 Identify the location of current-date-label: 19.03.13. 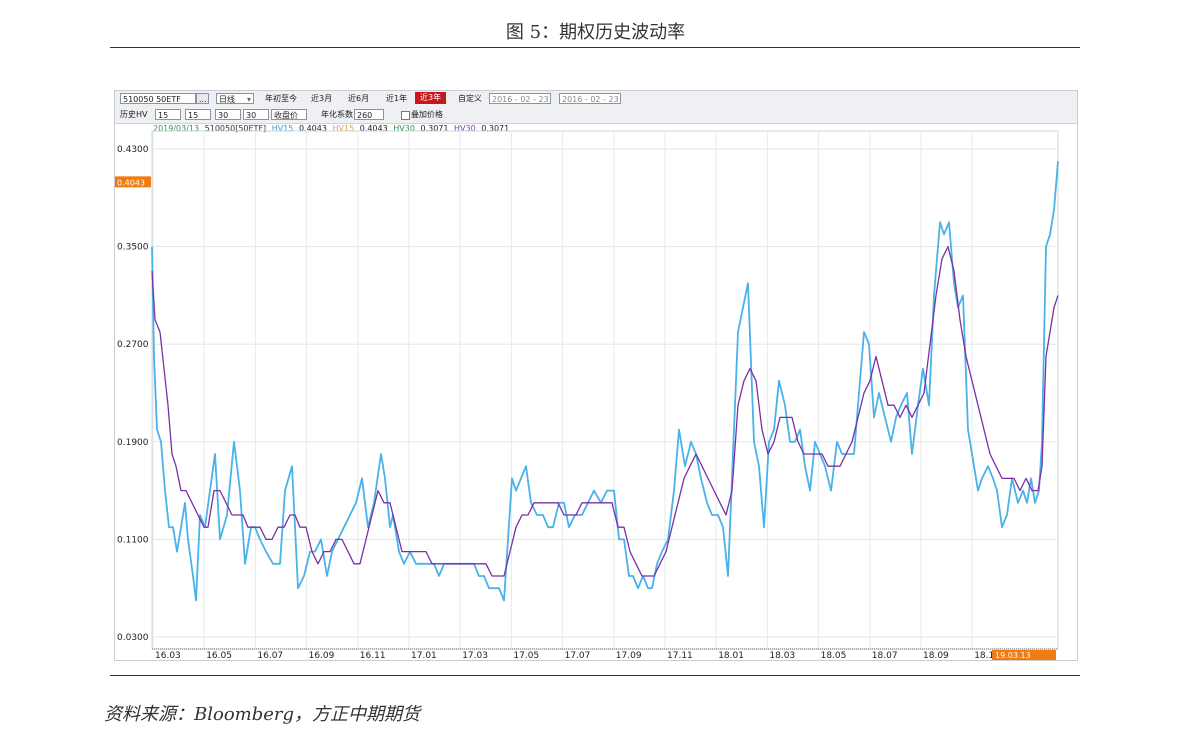
(1013, 655).